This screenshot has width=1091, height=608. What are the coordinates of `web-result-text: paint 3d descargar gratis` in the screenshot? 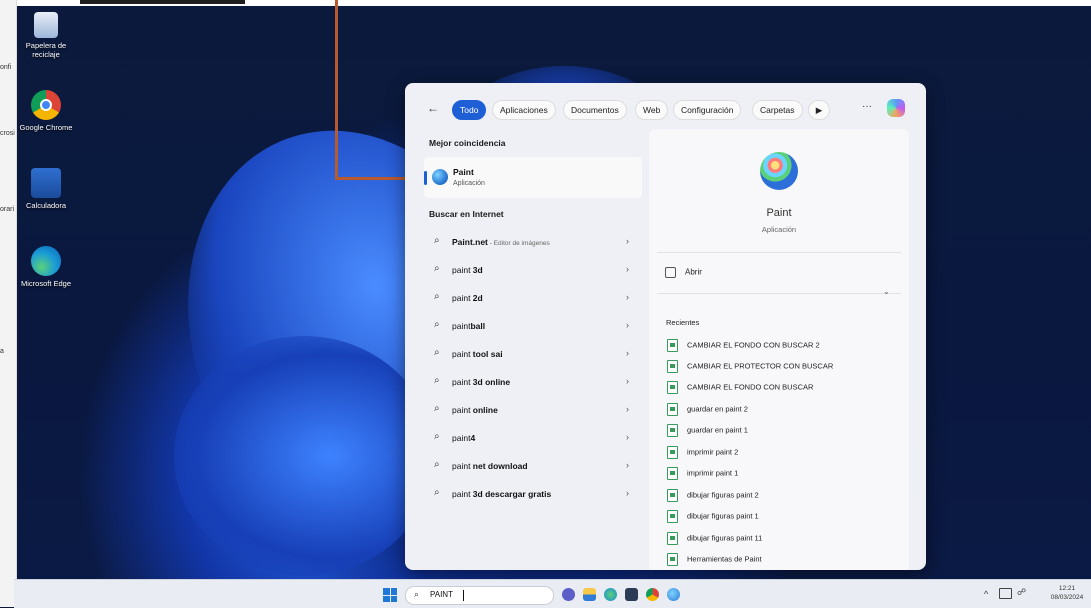 It's located at (502, 494).